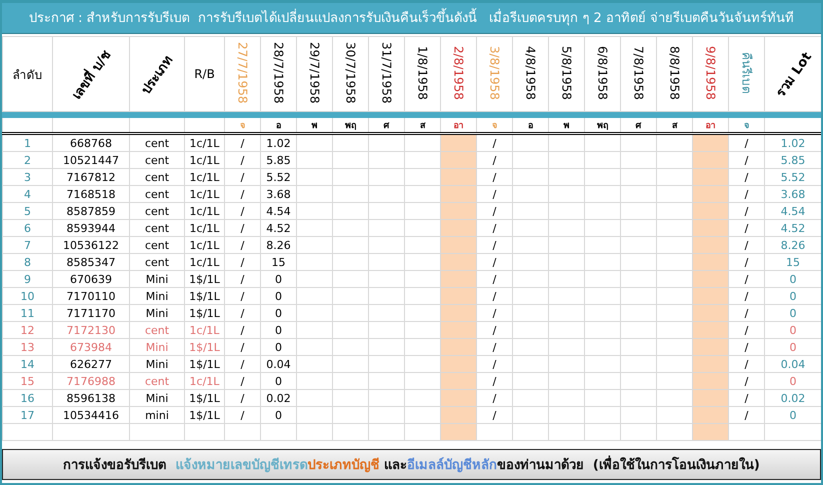  Describe the element at coordinates (27, 177) in the screenshot. I see `table-cell: 3` at that location.